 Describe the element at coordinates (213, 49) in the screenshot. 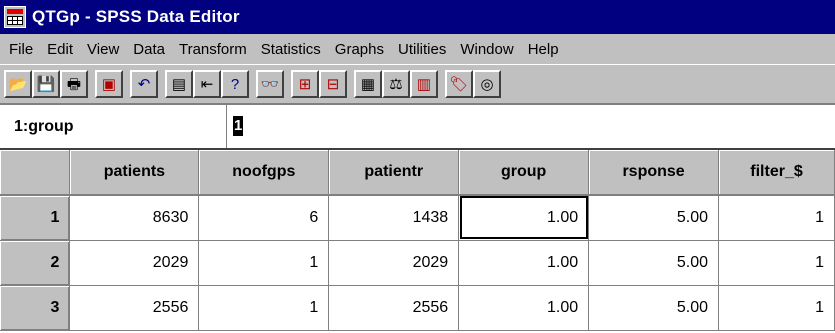

I see `menu-transform: Transform` at that location.